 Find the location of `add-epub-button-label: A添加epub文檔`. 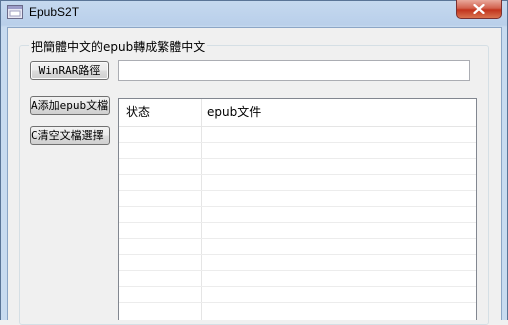

add-epub-button-label: A添加epub文檔 is located at coordinates (70, 105).